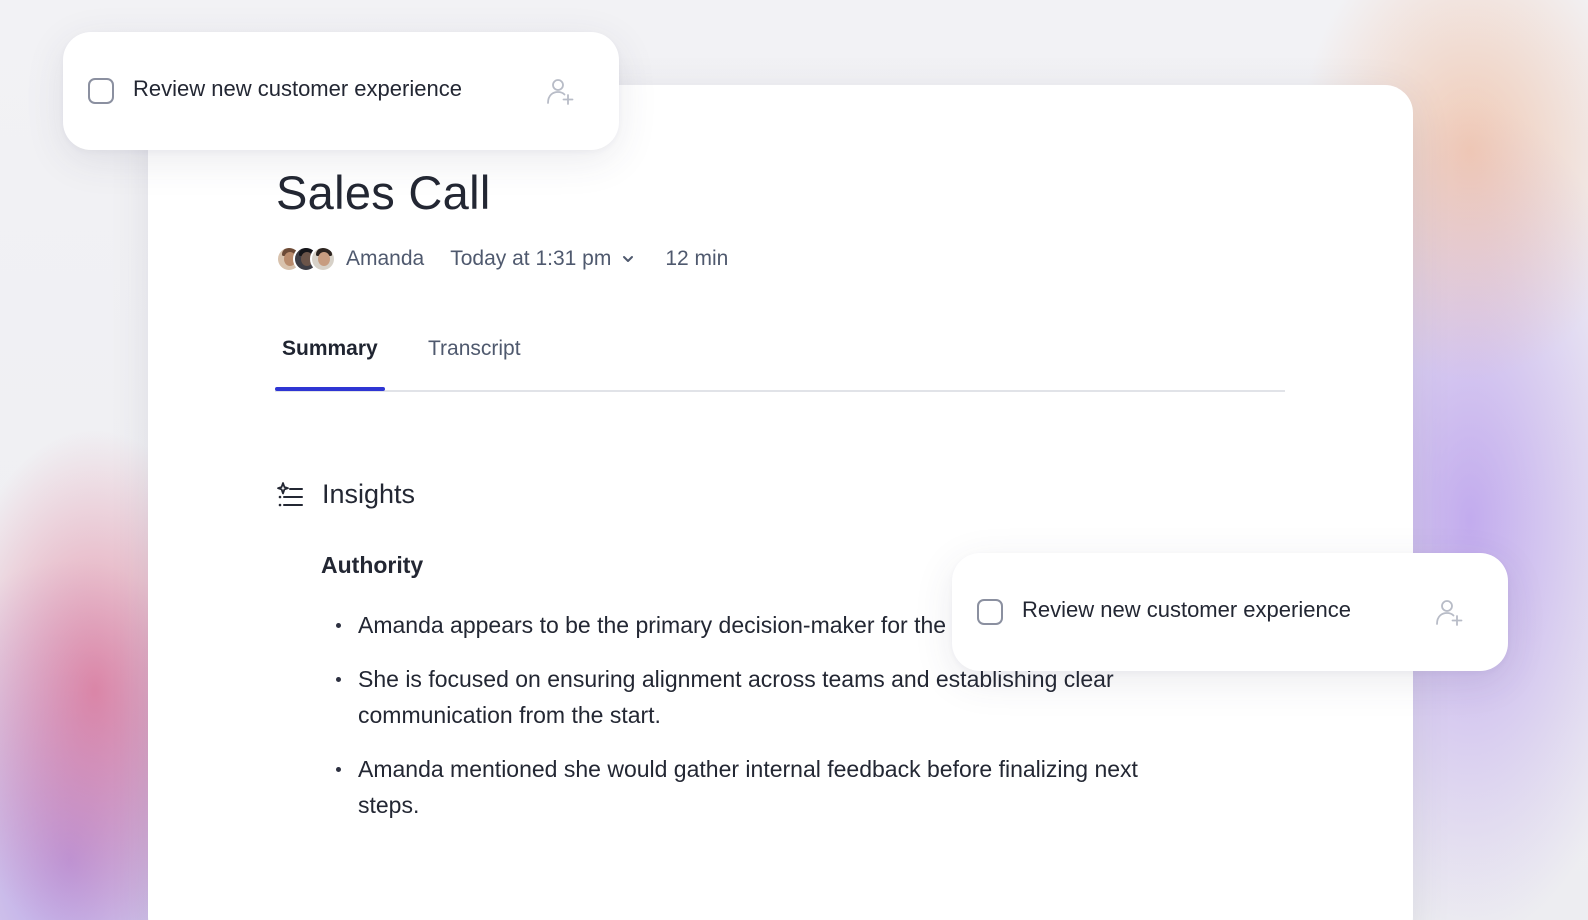 This screenshot has height=920, width=1588. I want to click on meeting-meta: Amanda Today at 1:31 pm 12 min, so click(502, 259).